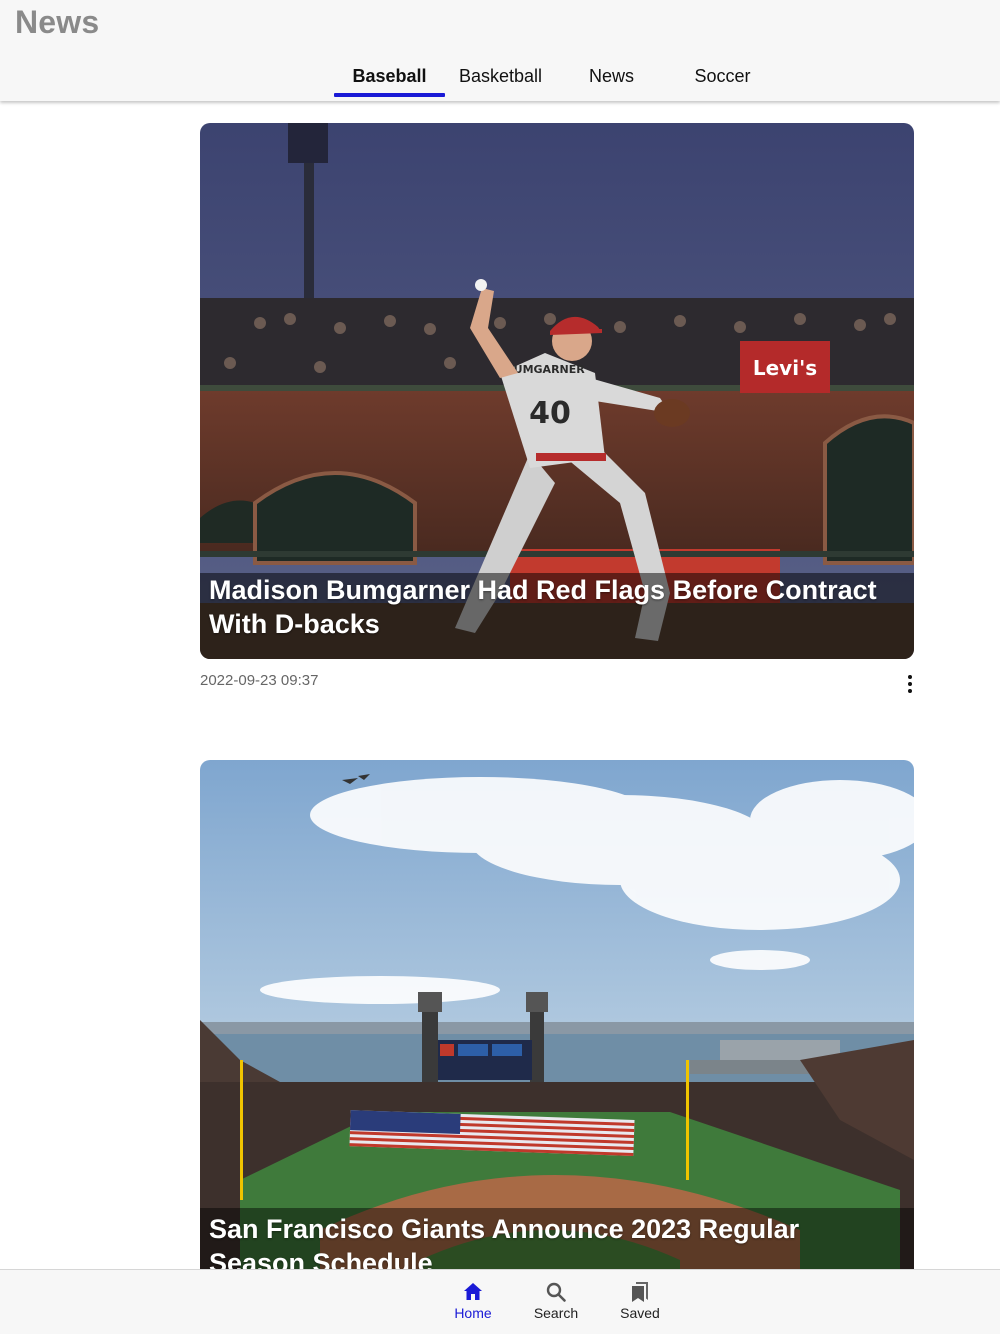 This screenshot has height=1334, width=1000. What do you see at coordinates (500, 50) in the screenshot?
I see `app-header: News Baseball Basketball News Soccer` at bounding box center [500, 50].